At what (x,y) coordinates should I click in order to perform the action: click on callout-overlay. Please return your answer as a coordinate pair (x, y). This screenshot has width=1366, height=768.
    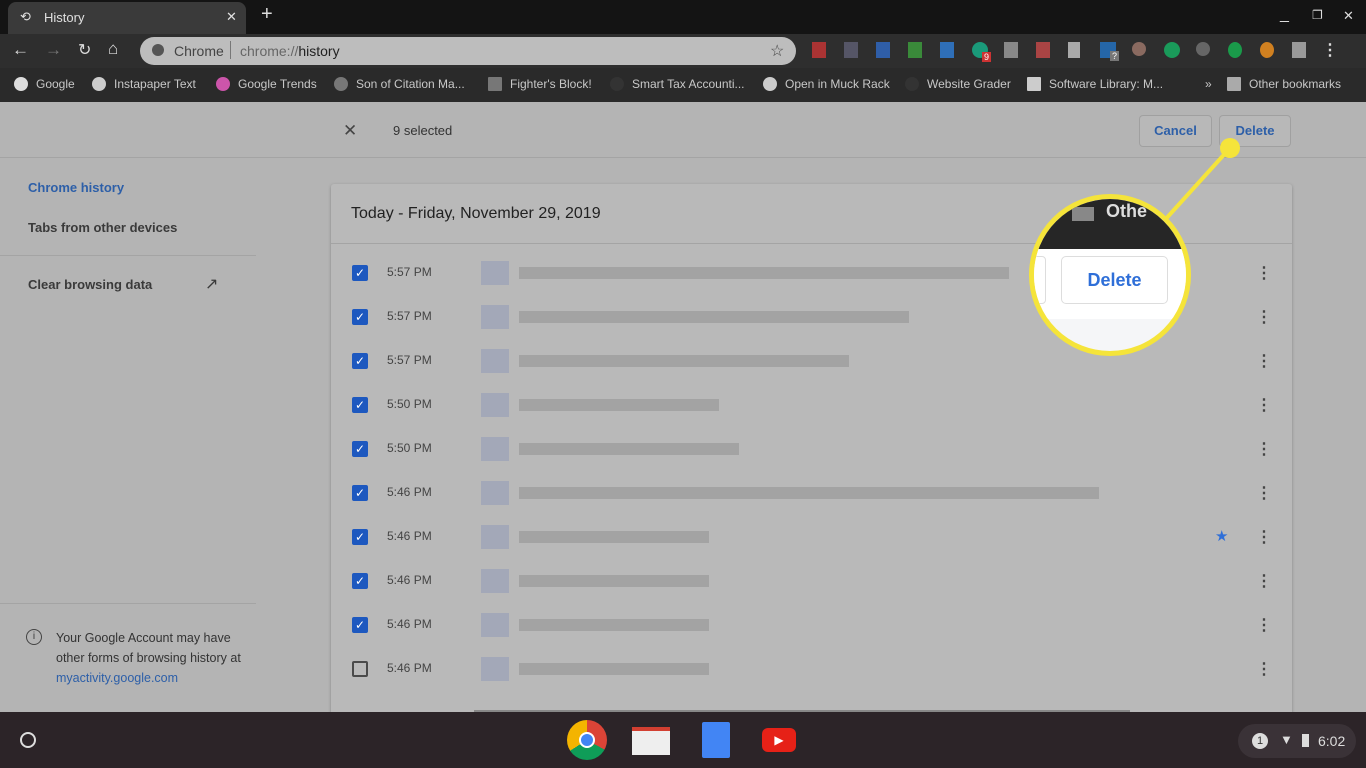
    Looking at the image, I should click on (1200, 181).